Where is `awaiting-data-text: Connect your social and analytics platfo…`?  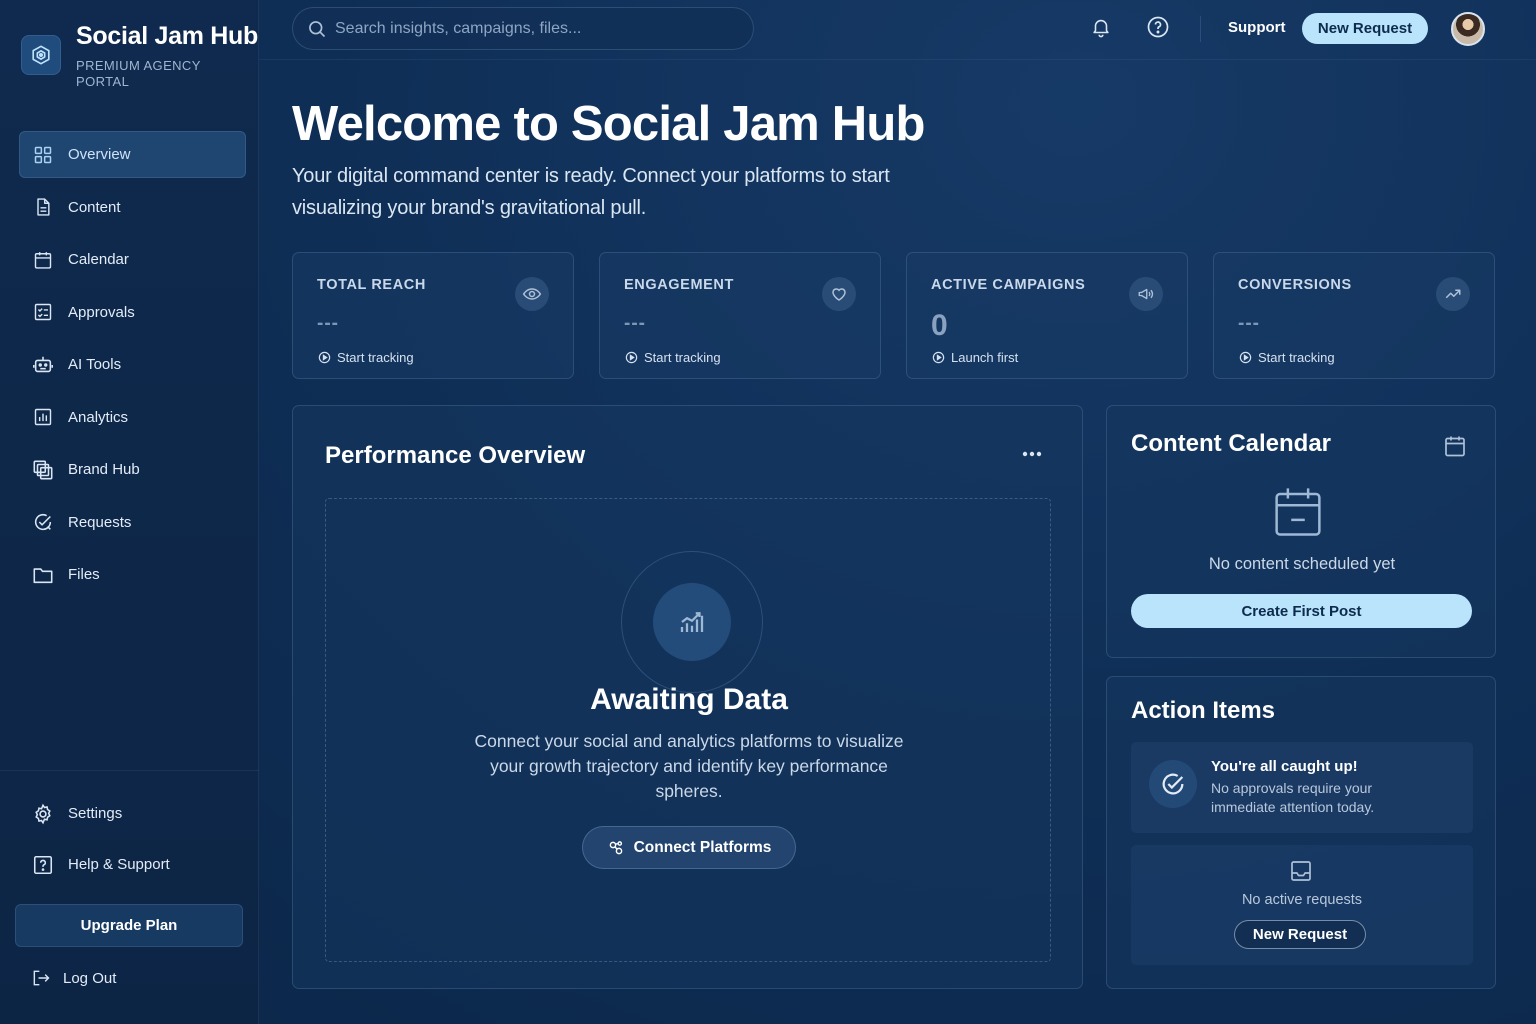 awaiting-data-text: Connect your social and analytics platfo… is located at coordinates (689, 766).